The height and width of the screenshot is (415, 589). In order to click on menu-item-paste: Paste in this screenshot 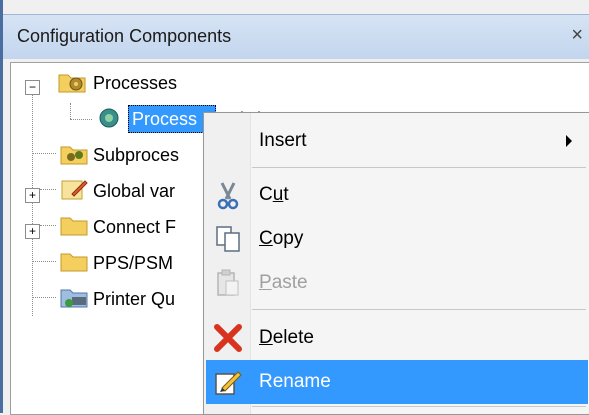, I will do `click(397, 283)`.